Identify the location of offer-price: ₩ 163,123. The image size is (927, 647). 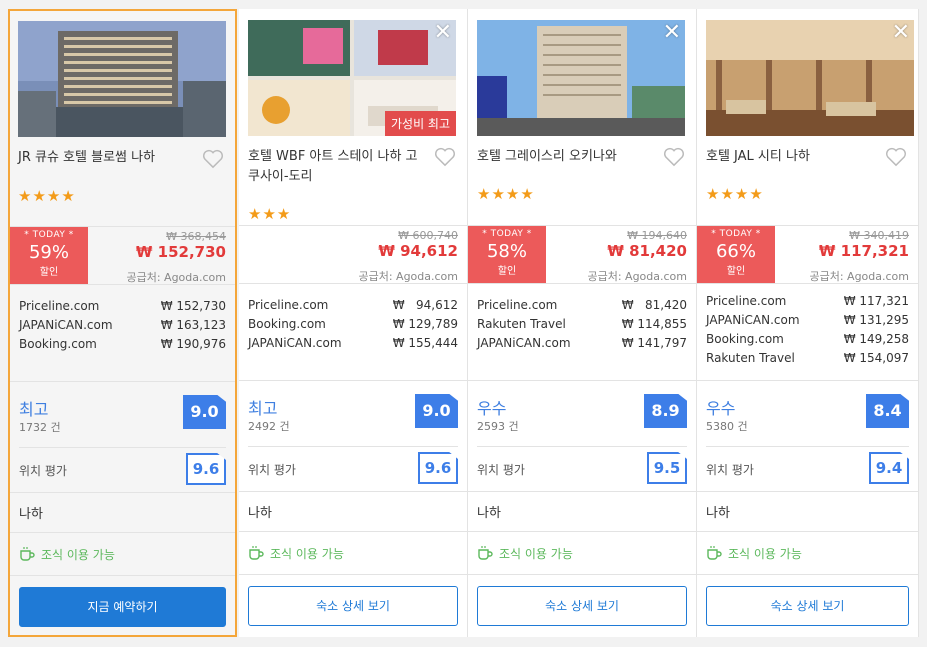
(193, 325).